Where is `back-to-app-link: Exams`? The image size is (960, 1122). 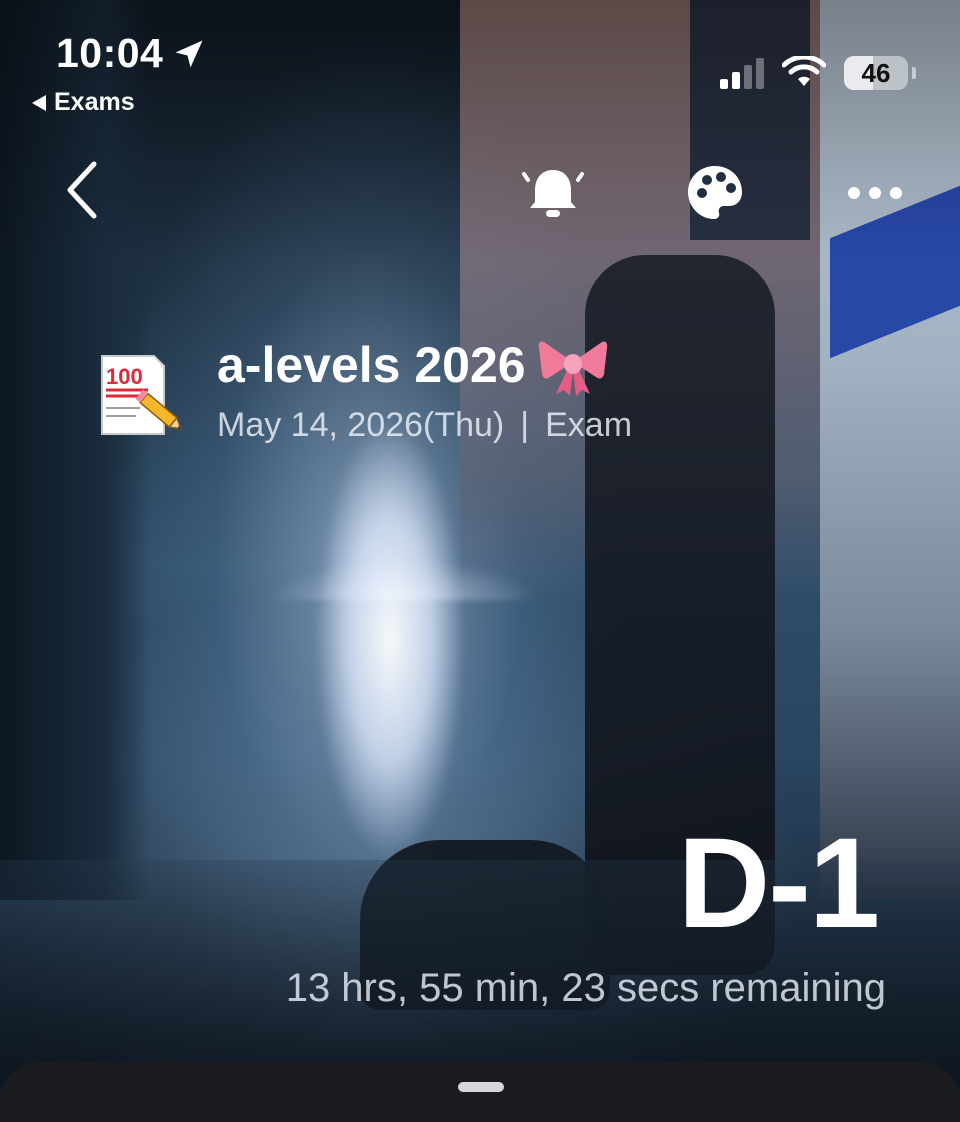 back-to-app-link: Exams is located at coordinates (83, 102).